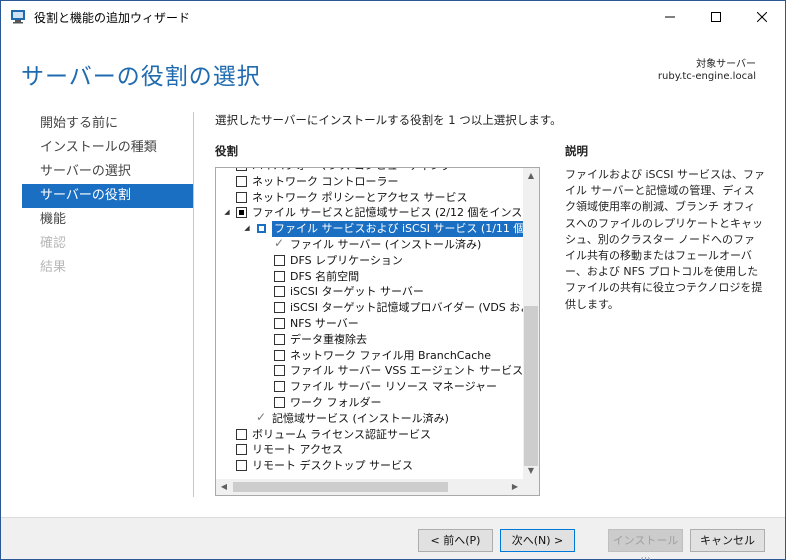  I want to click on target-server-name: ruby.tc-engine.local, so click(706, 76).